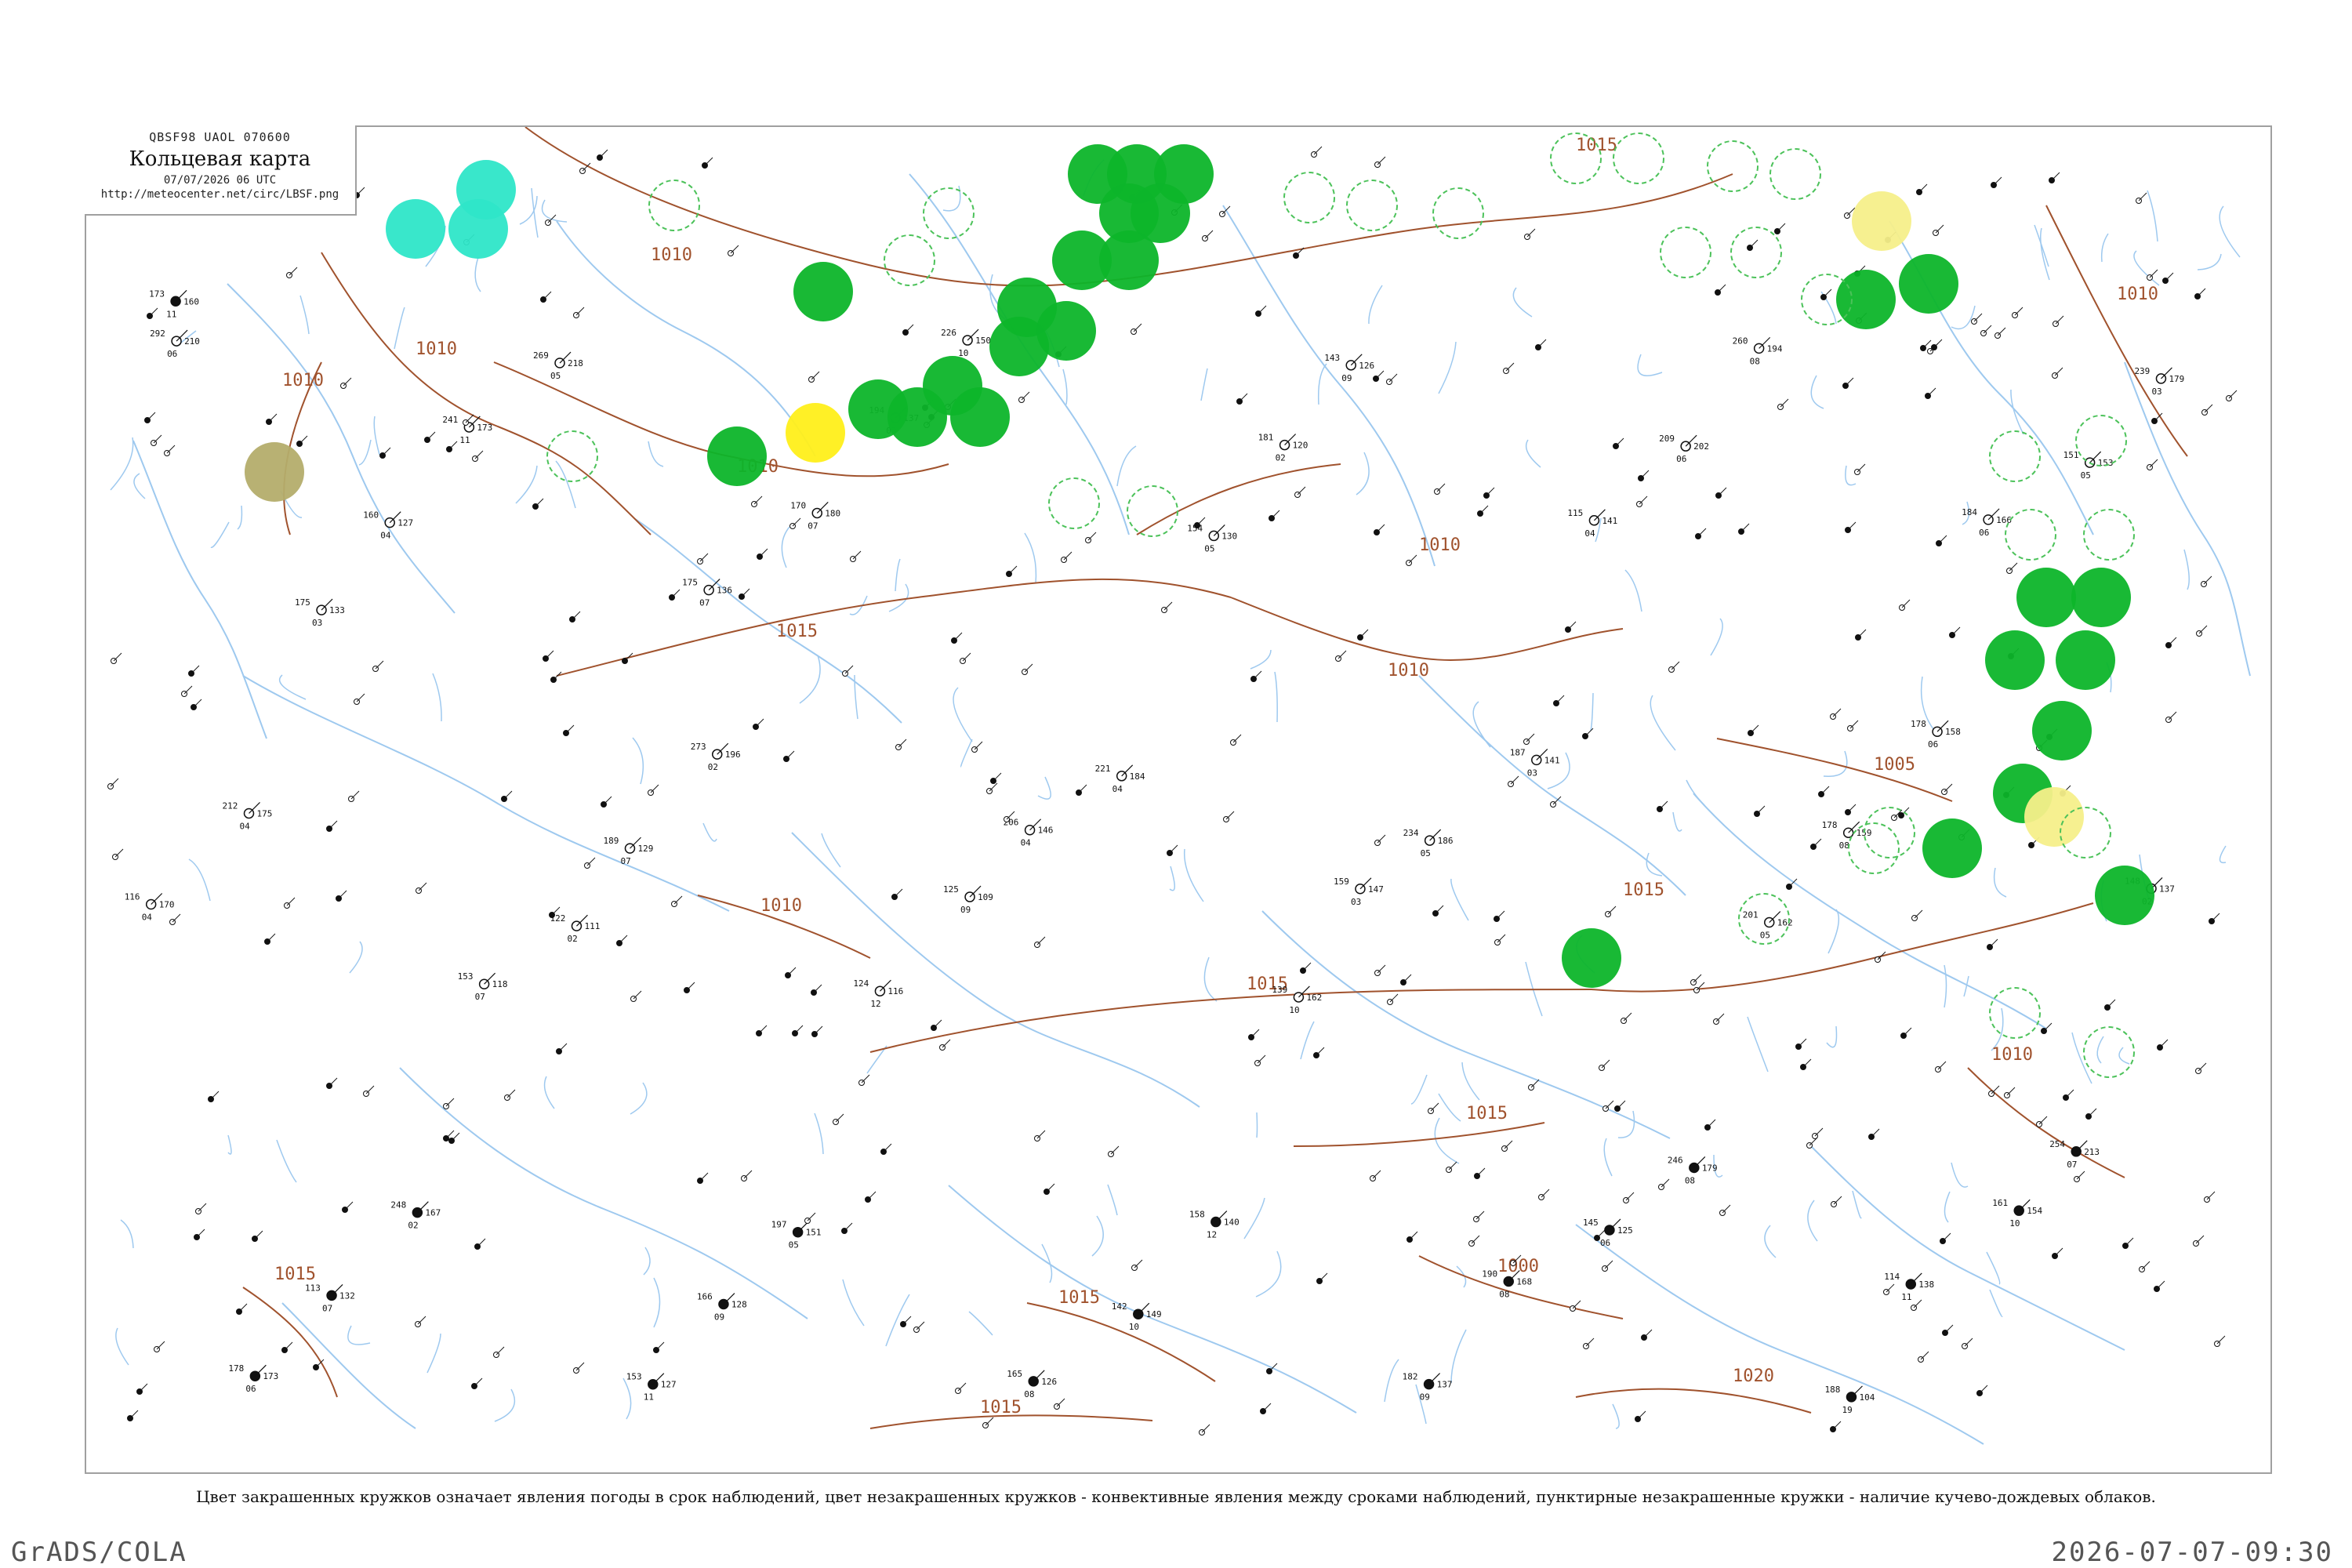  I want to click on station-plot: 184 166 06, so click(1987, 522).